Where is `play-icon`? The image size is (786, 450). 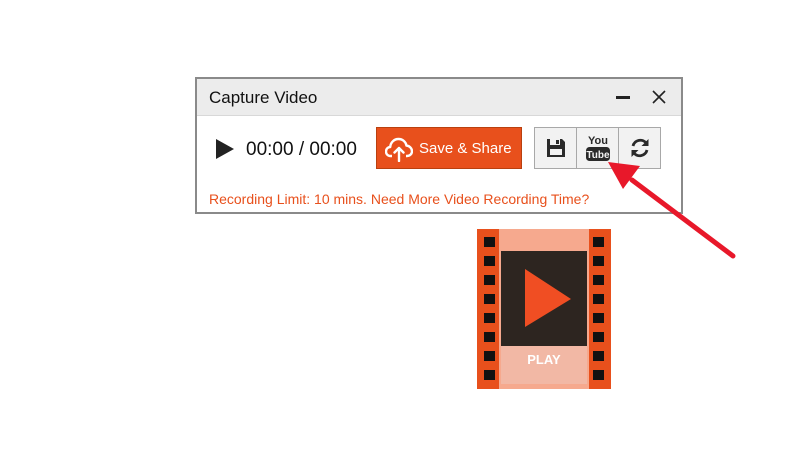 play-icon is located at coordinates (225, 149).